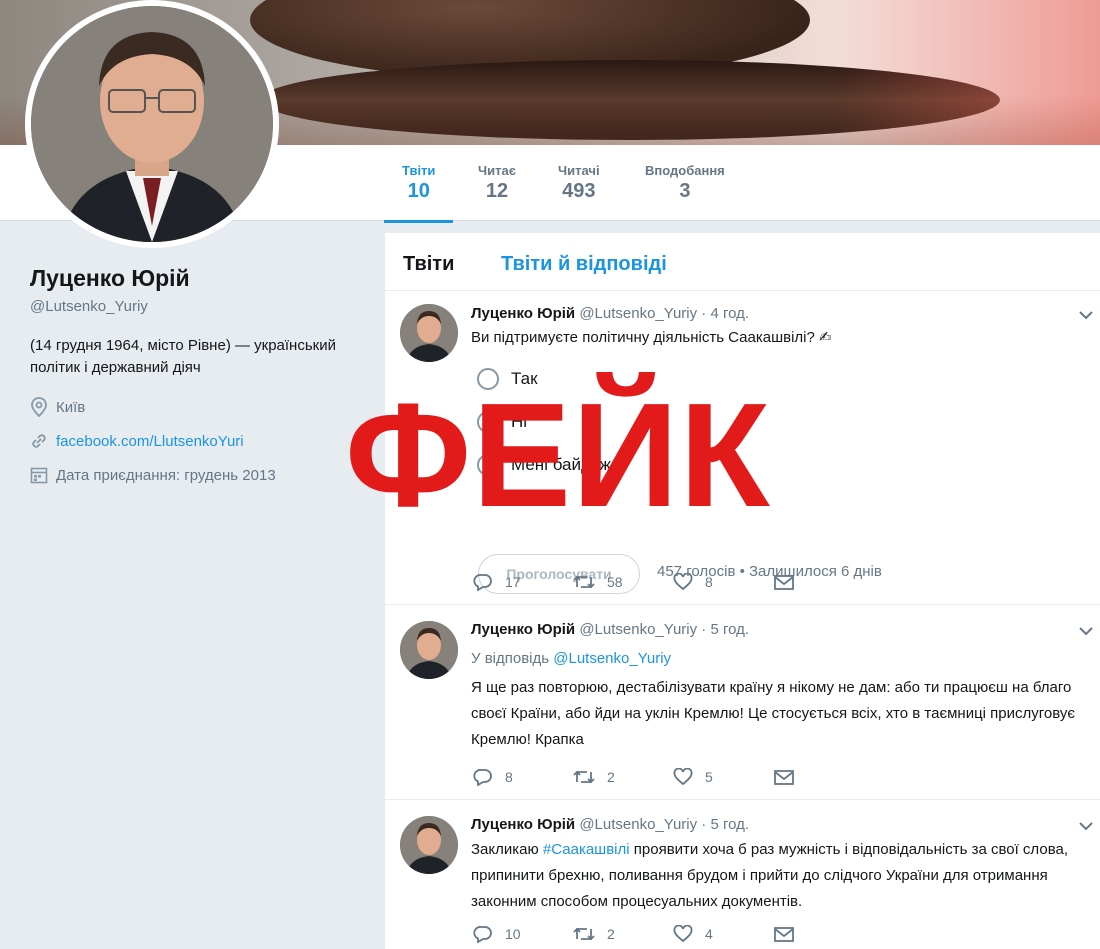  Describe the element at coordinates (428, 264) in the screenshot. I see `tab-tweets: Твіти` at that location.